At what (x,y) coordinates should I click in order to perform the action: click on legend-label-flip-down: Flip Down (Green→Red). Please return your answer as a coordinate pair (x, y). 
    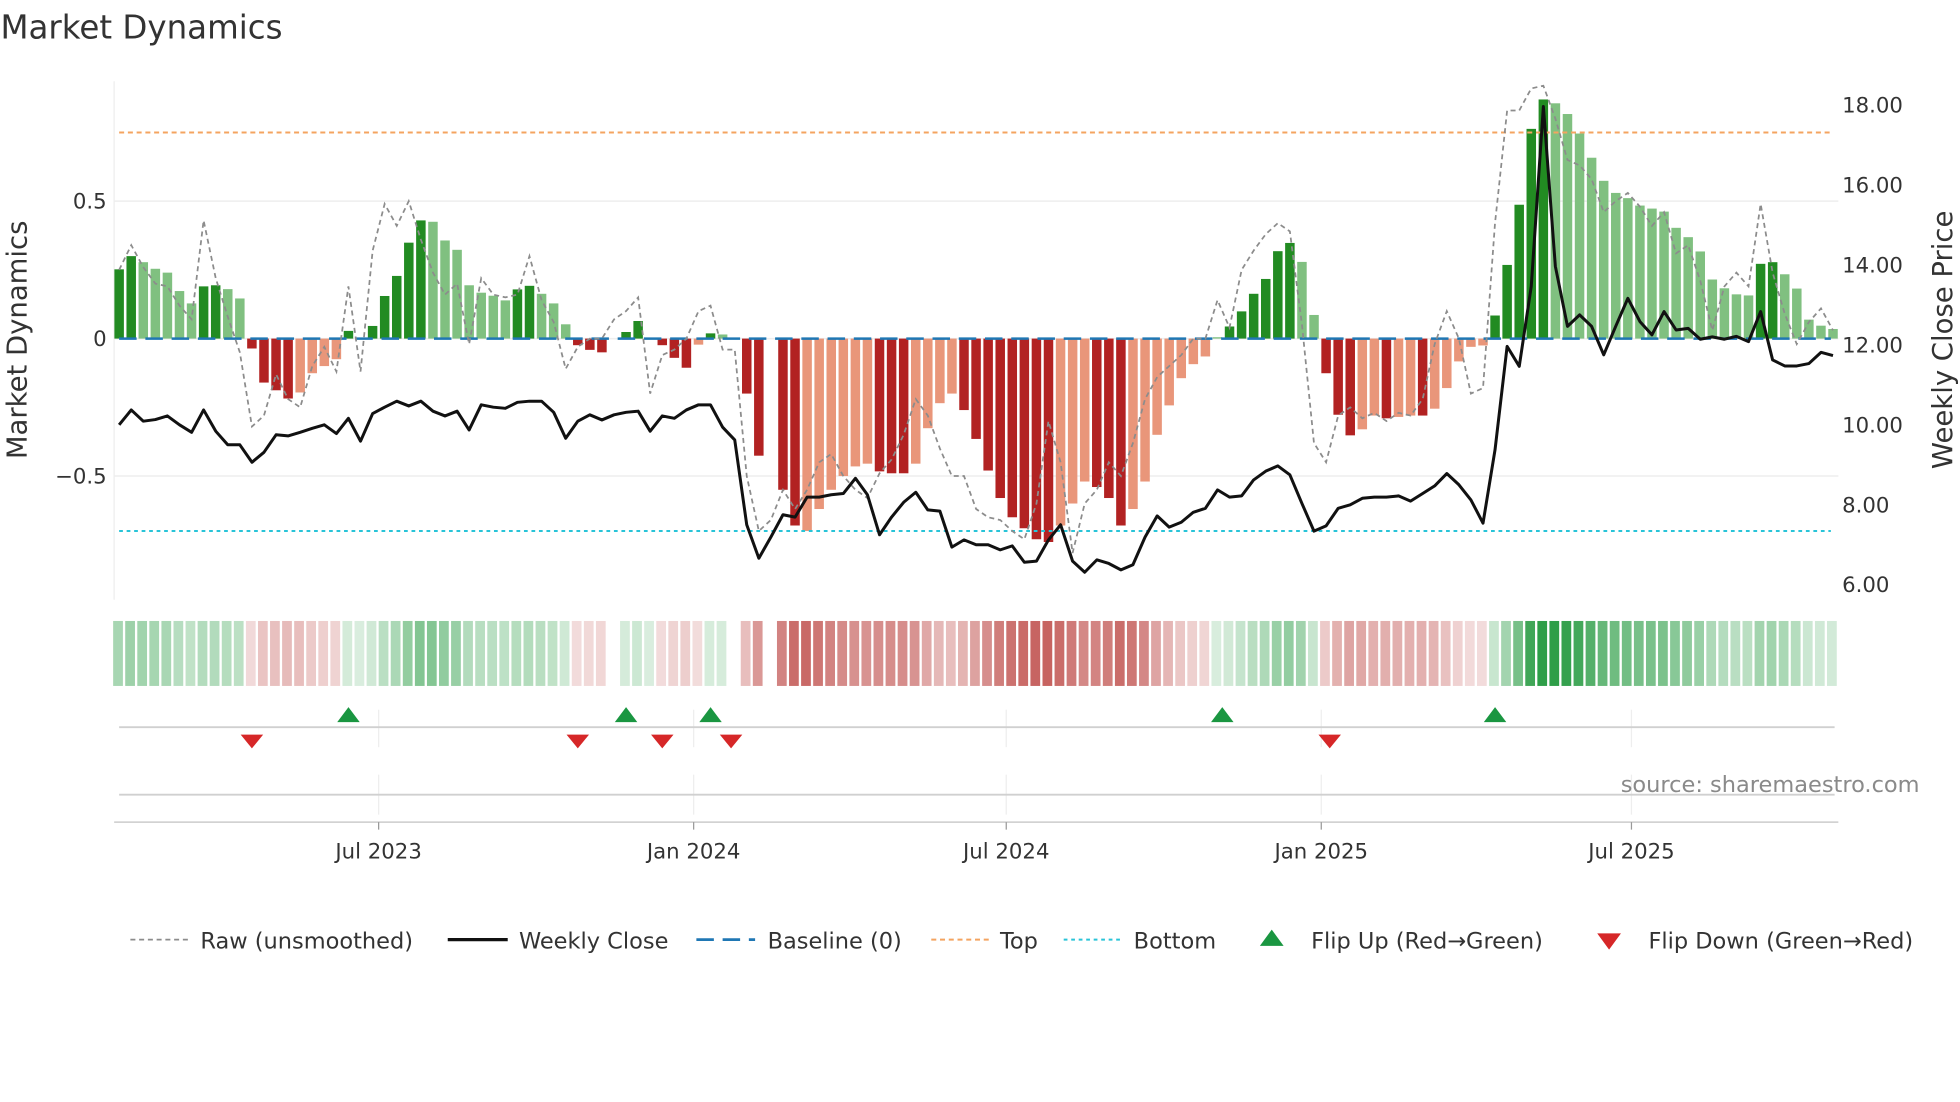
    Looking at the image, I should click on (1780, 941).